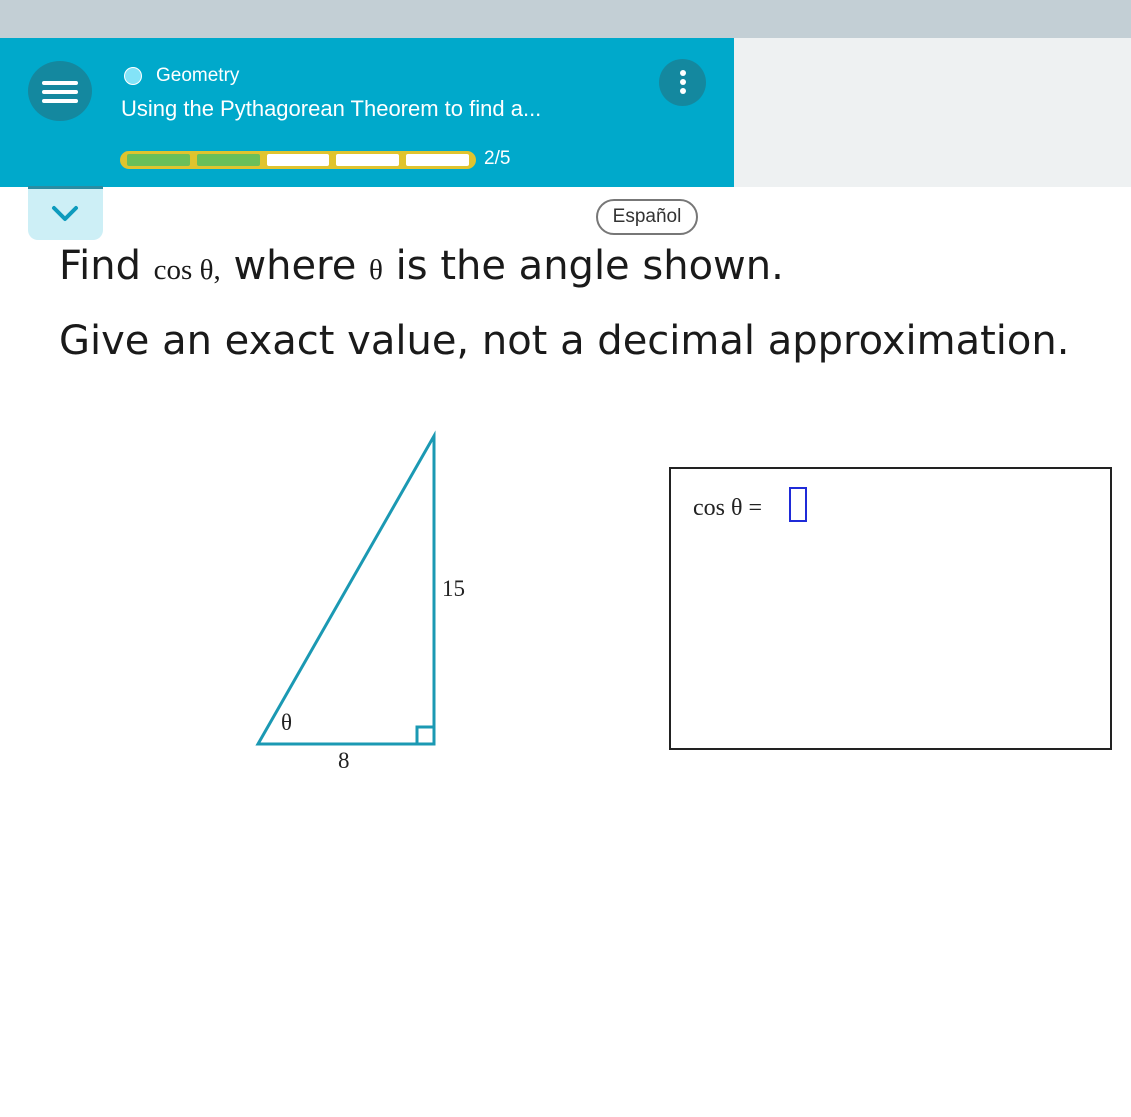 This screenshot has height=1117, width=1131. What do you see at coordinates (798, 504) in the screenshot?
I see `answer-input` at bounding box center [798, 504].